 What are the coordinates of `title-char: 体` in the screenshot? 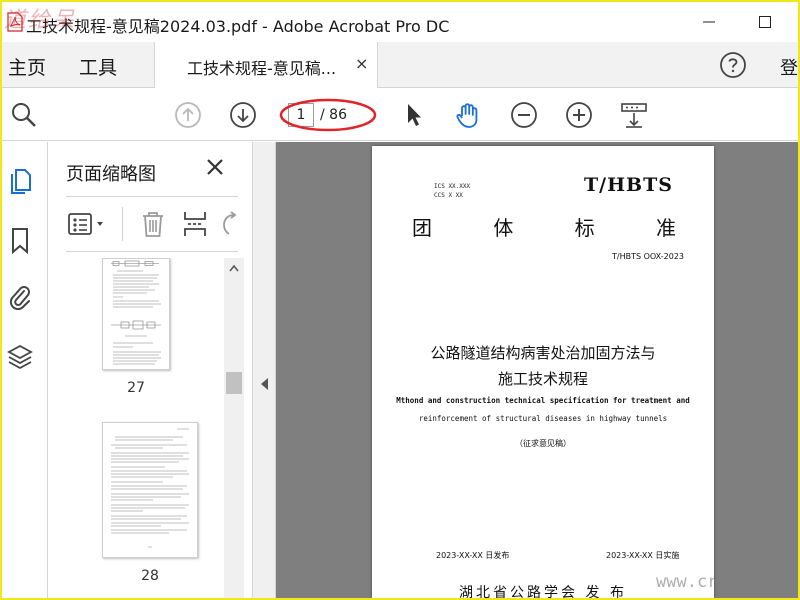 It's located at (503, 228).